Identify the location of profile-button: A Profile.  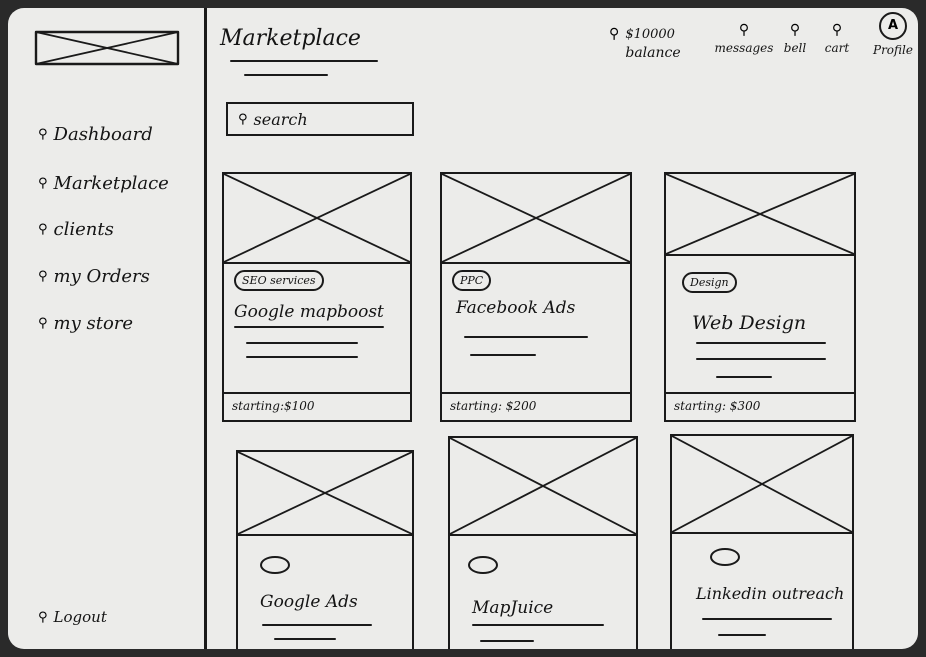
(893, 34).